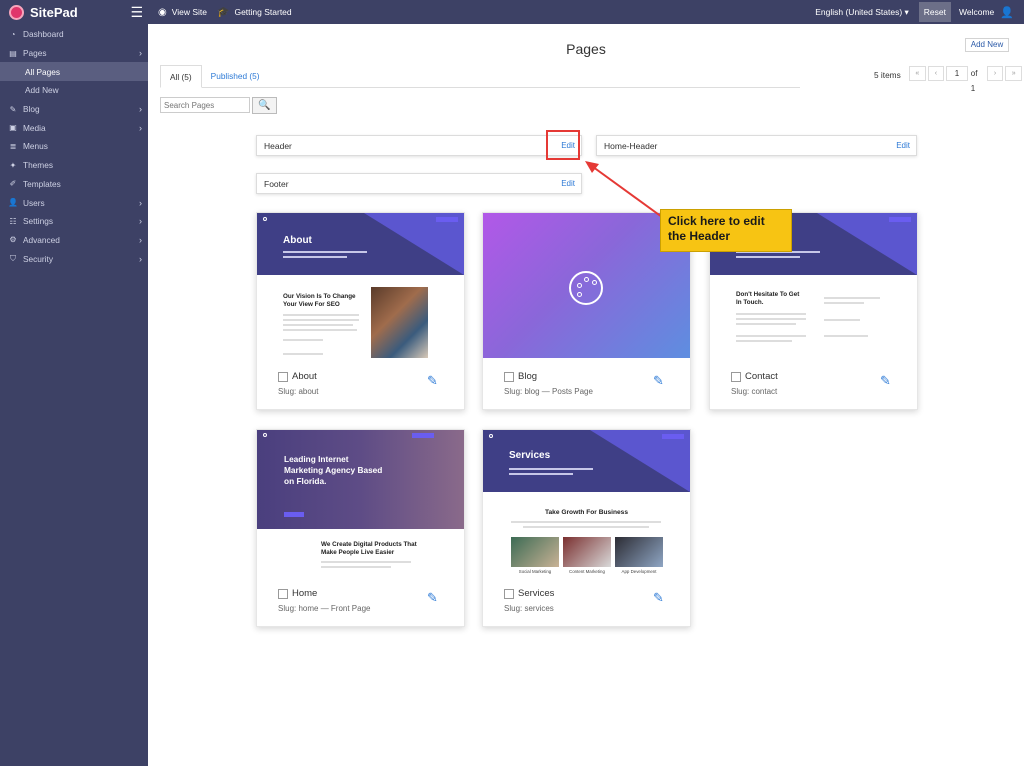  I want to click on template-name: Home-Header, so click(631, 145).